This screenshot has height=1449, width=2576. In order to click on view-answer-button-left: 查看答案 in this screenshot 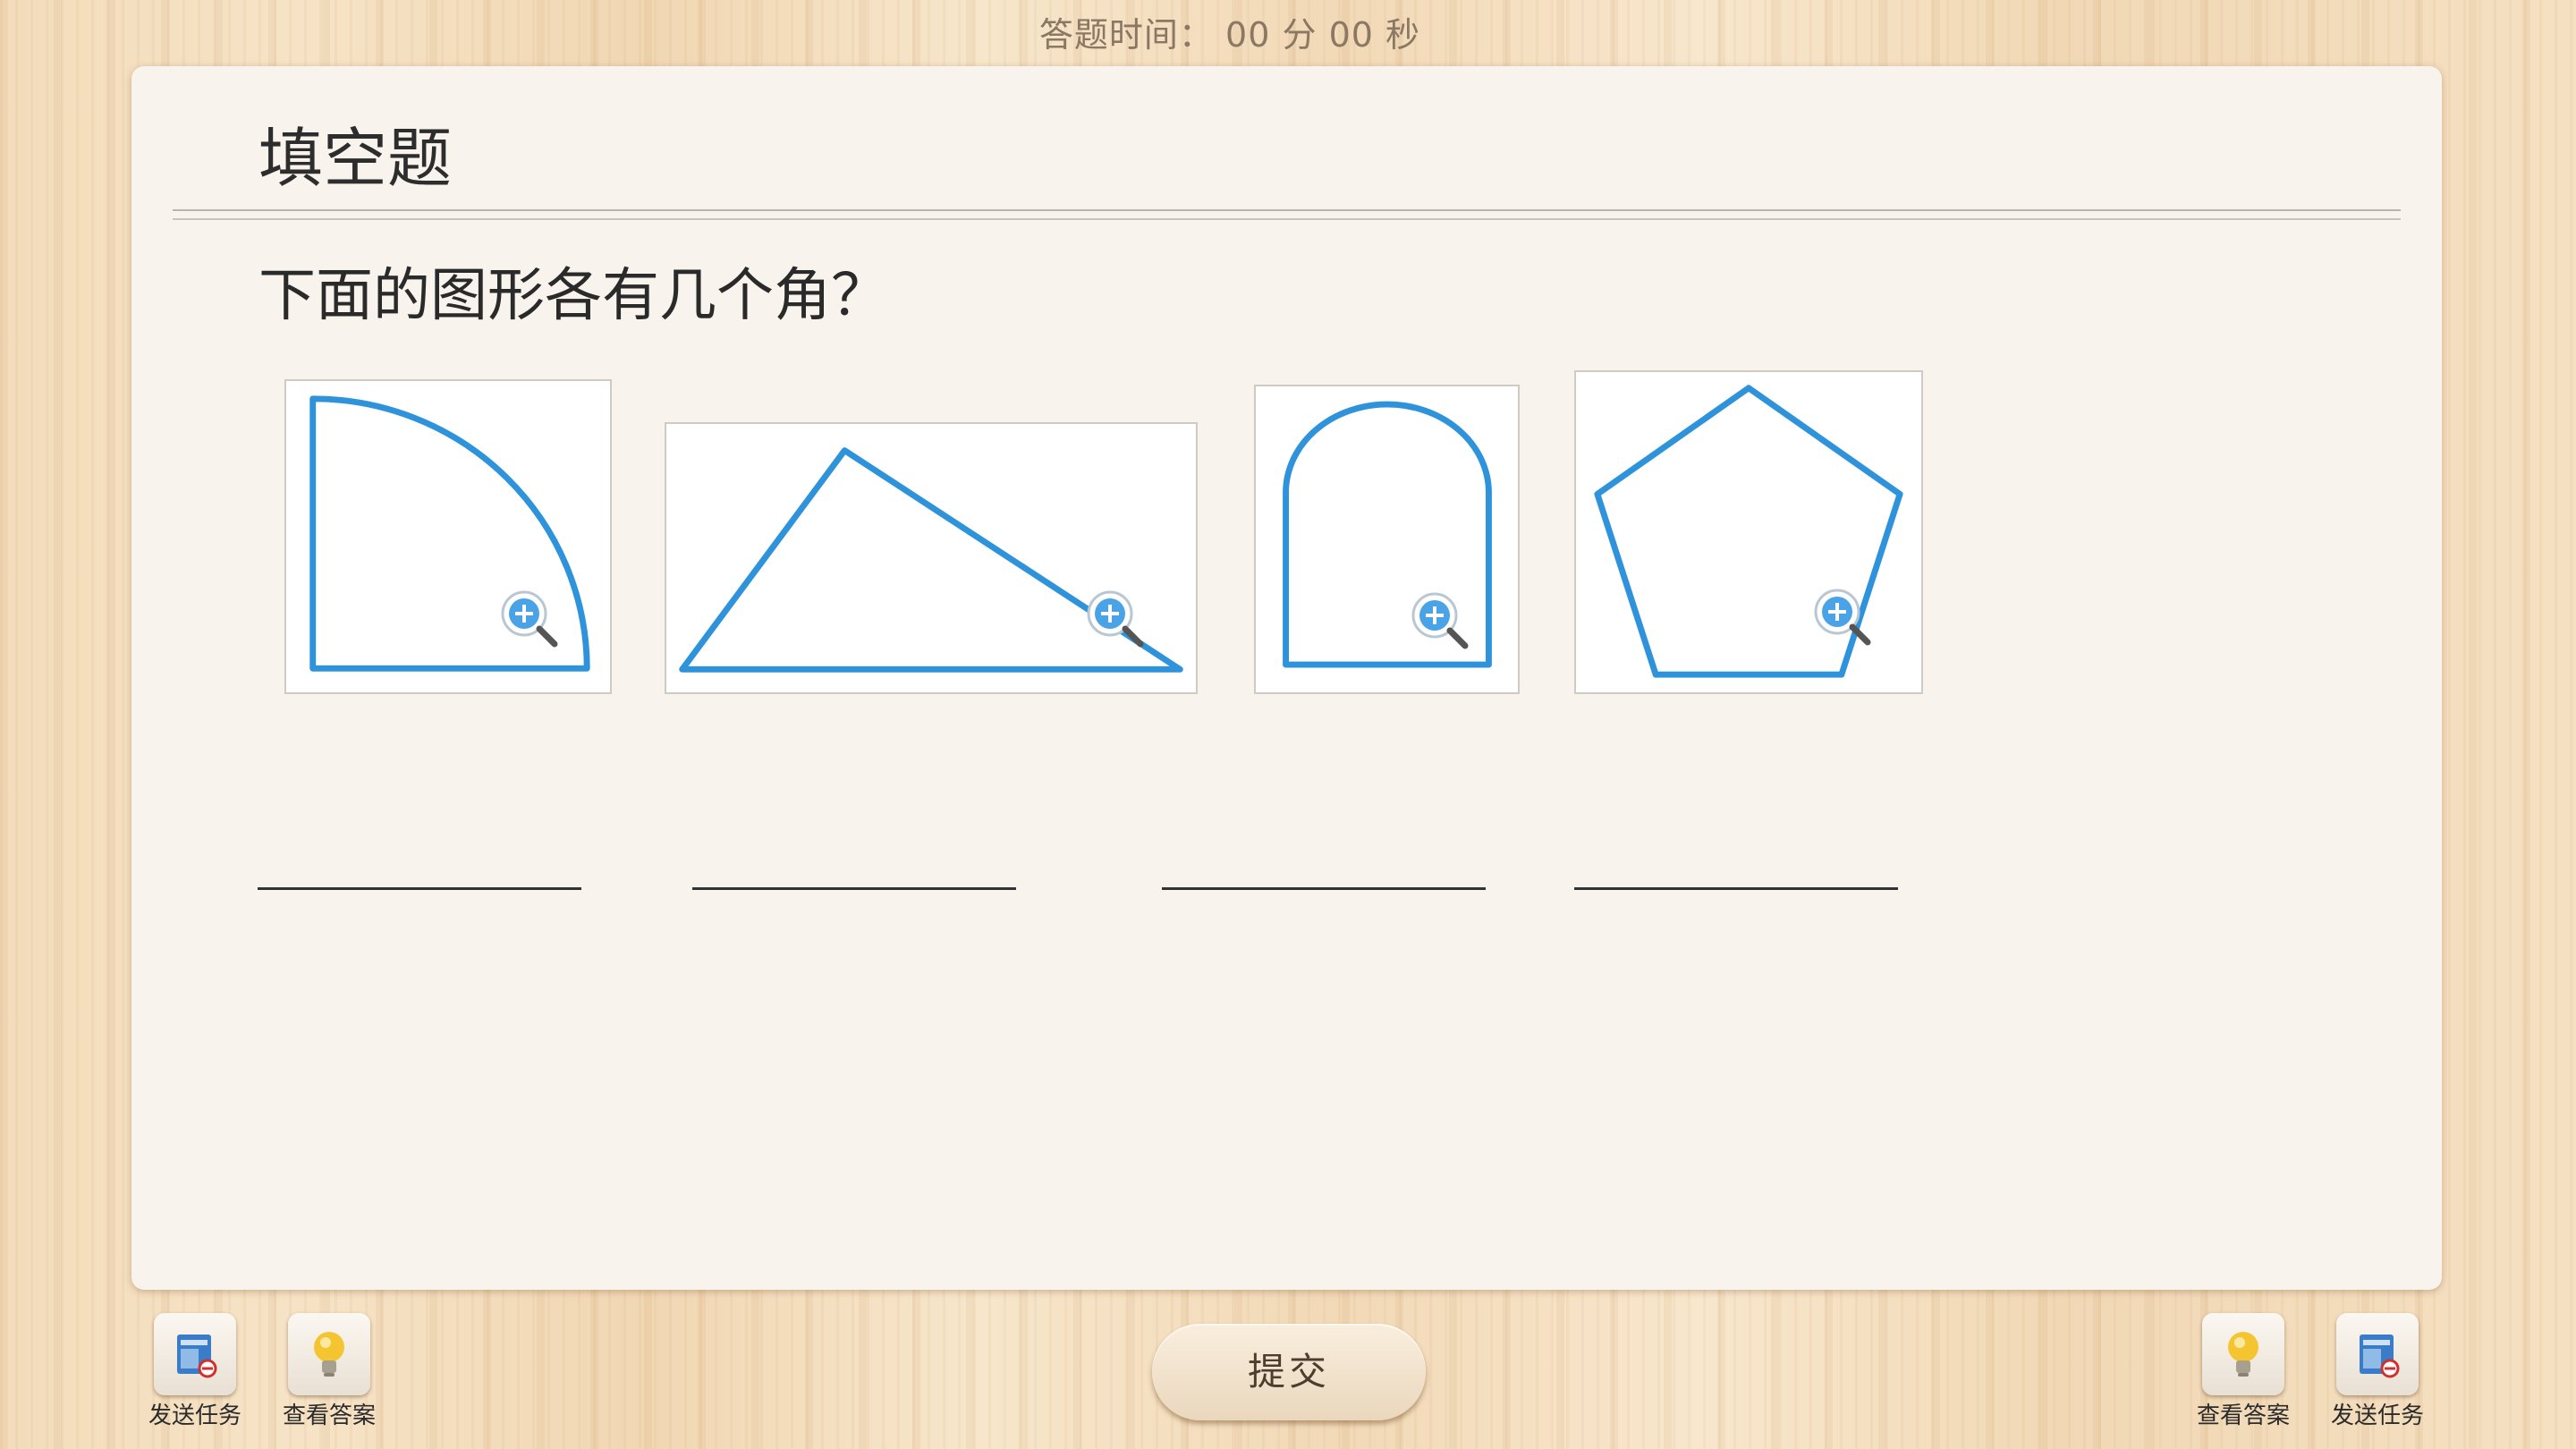, I will do `click(329, 1371)`.